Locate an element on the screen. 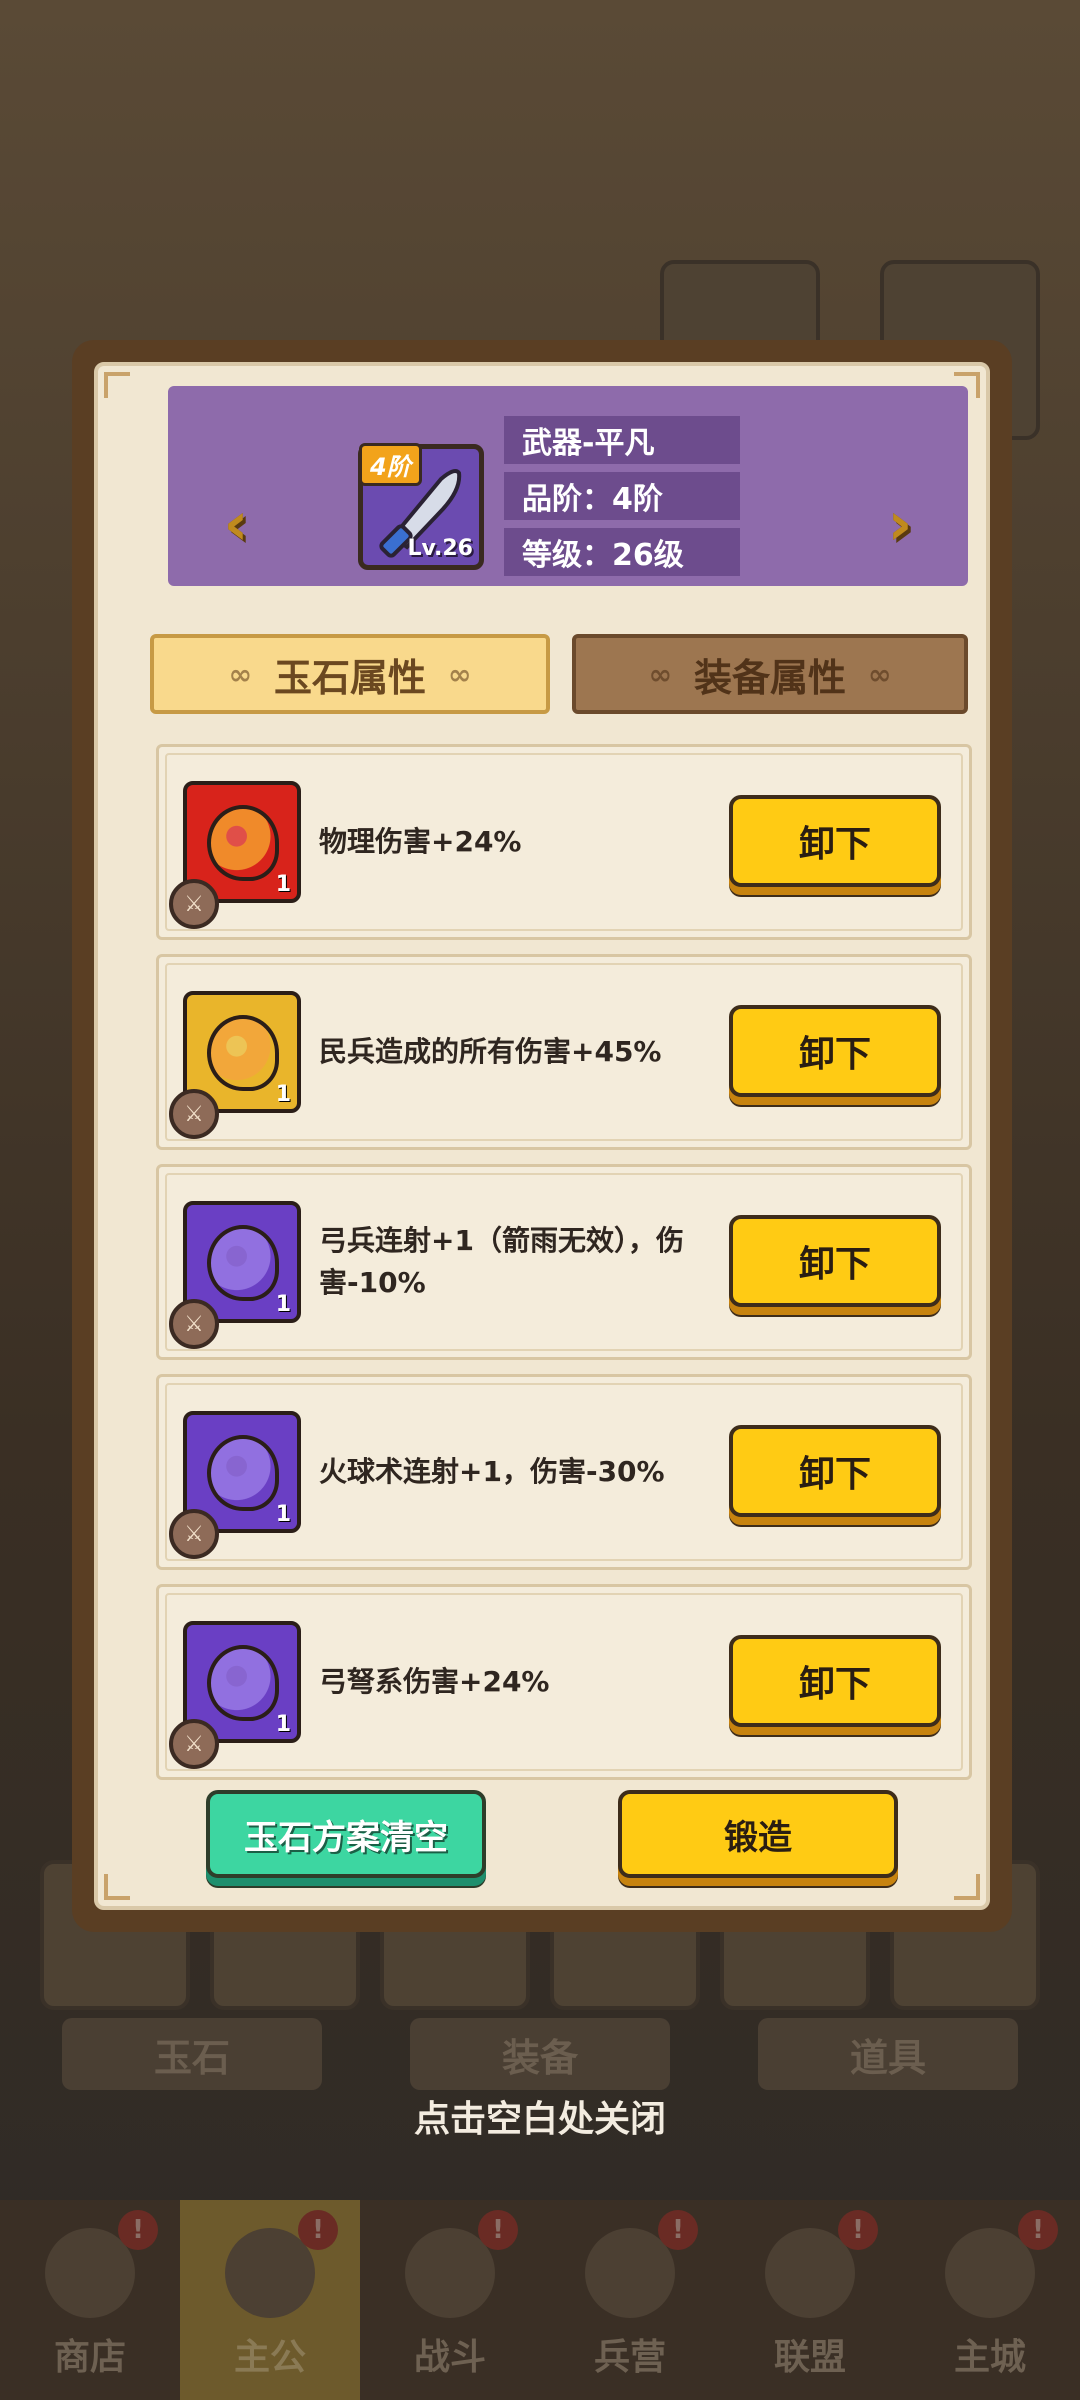 The height and width of the screenshot is (2400, 1080). jade-row: 1 ⚔ 火球术连射+1，伤害-30% 卸下 is located at coordinates (564, 1472).